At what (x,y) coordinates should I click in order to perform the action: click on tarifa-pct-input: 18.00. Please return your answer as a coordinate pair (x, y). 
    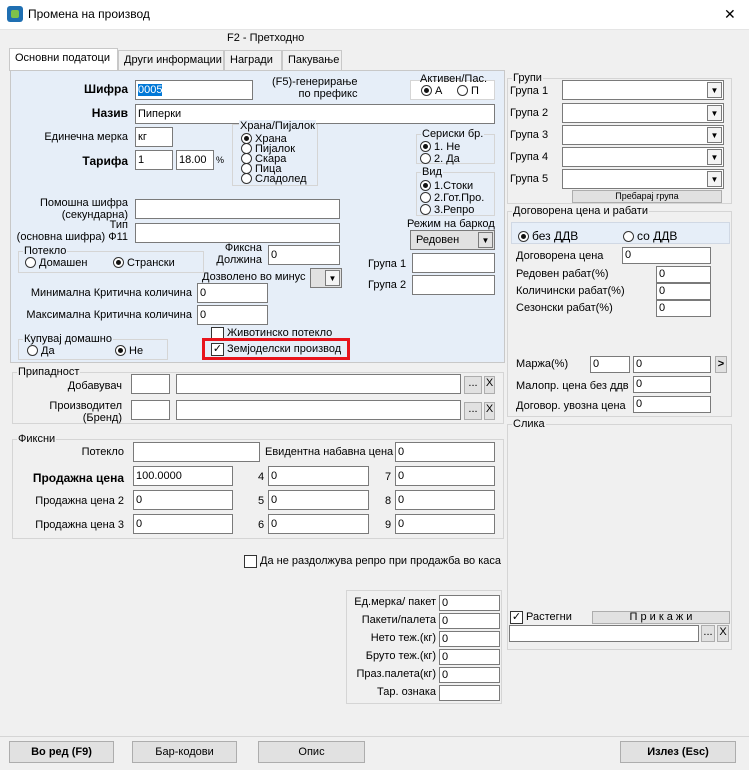
    Looking at the image, I should click on (195, 160).